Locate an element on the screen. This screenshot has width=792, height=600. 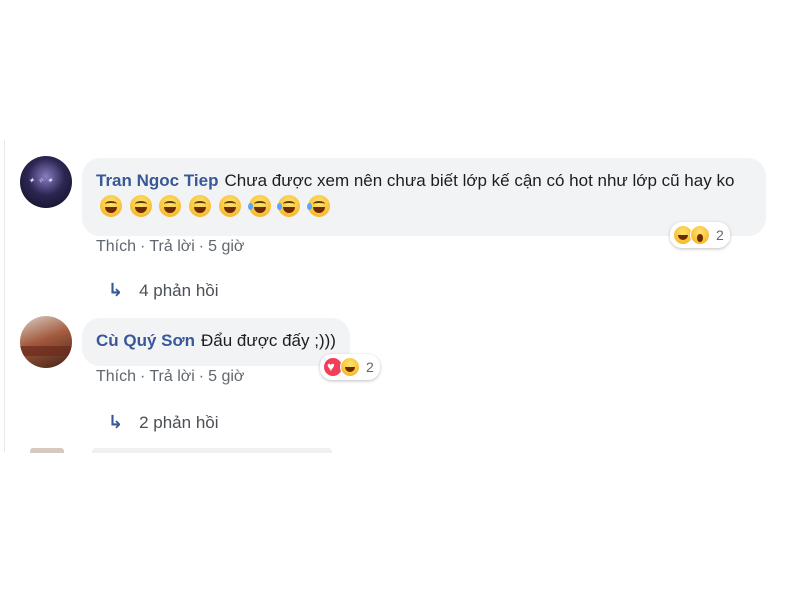
comment-bubble: Cù Quý Sơn Đẩu được đấy ;))) is located at coordinates (216, 342).